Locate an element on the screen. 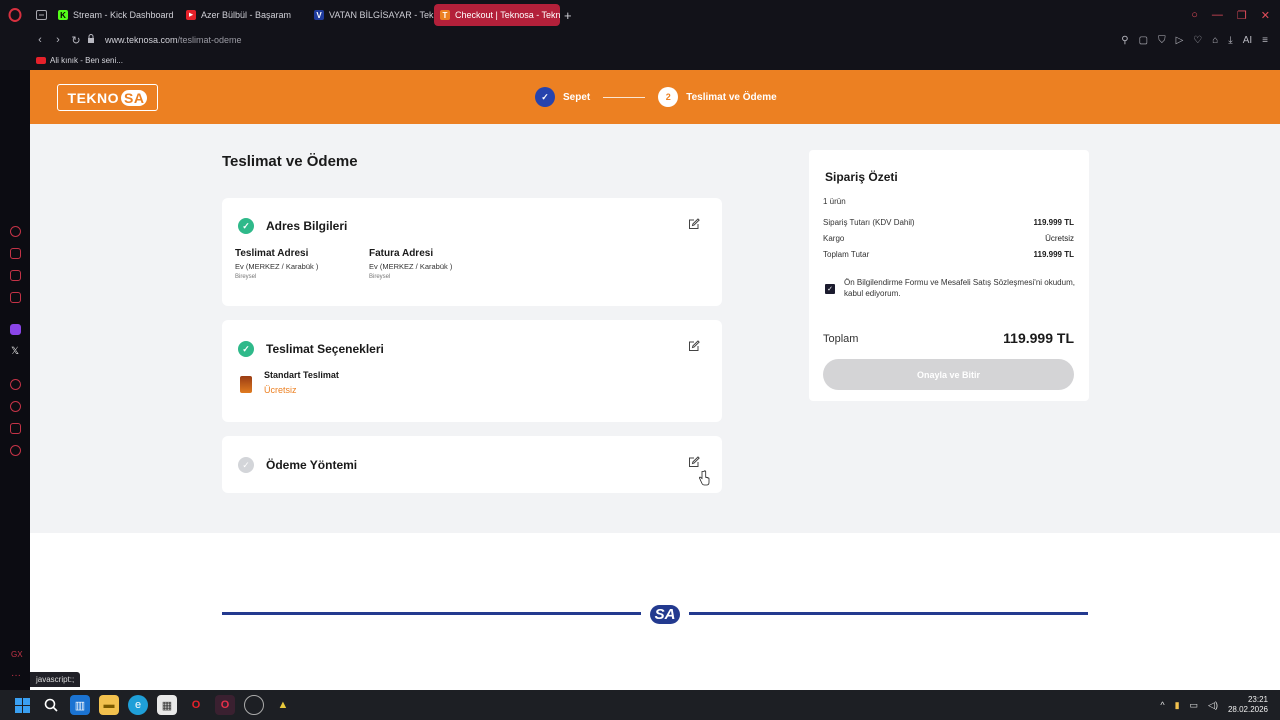 The height and width of the screenshot is (720, 1280). summary-item-count: 1 ürün is located at coordinates (834, 201).